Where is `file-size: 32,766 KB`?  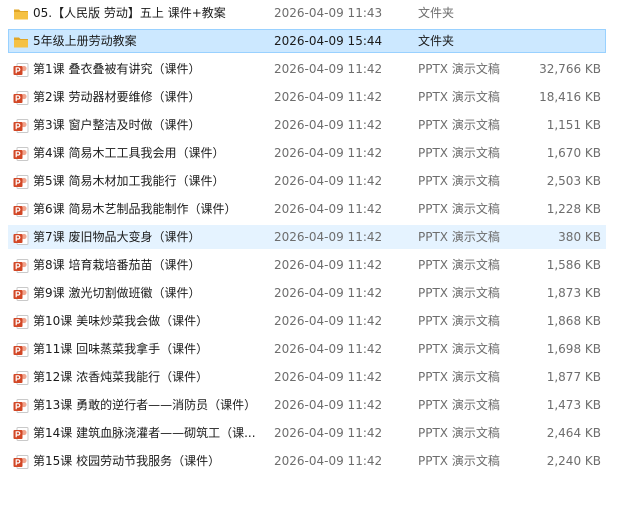 file-size: 32,766 KB is located at coordinates (570, 69).